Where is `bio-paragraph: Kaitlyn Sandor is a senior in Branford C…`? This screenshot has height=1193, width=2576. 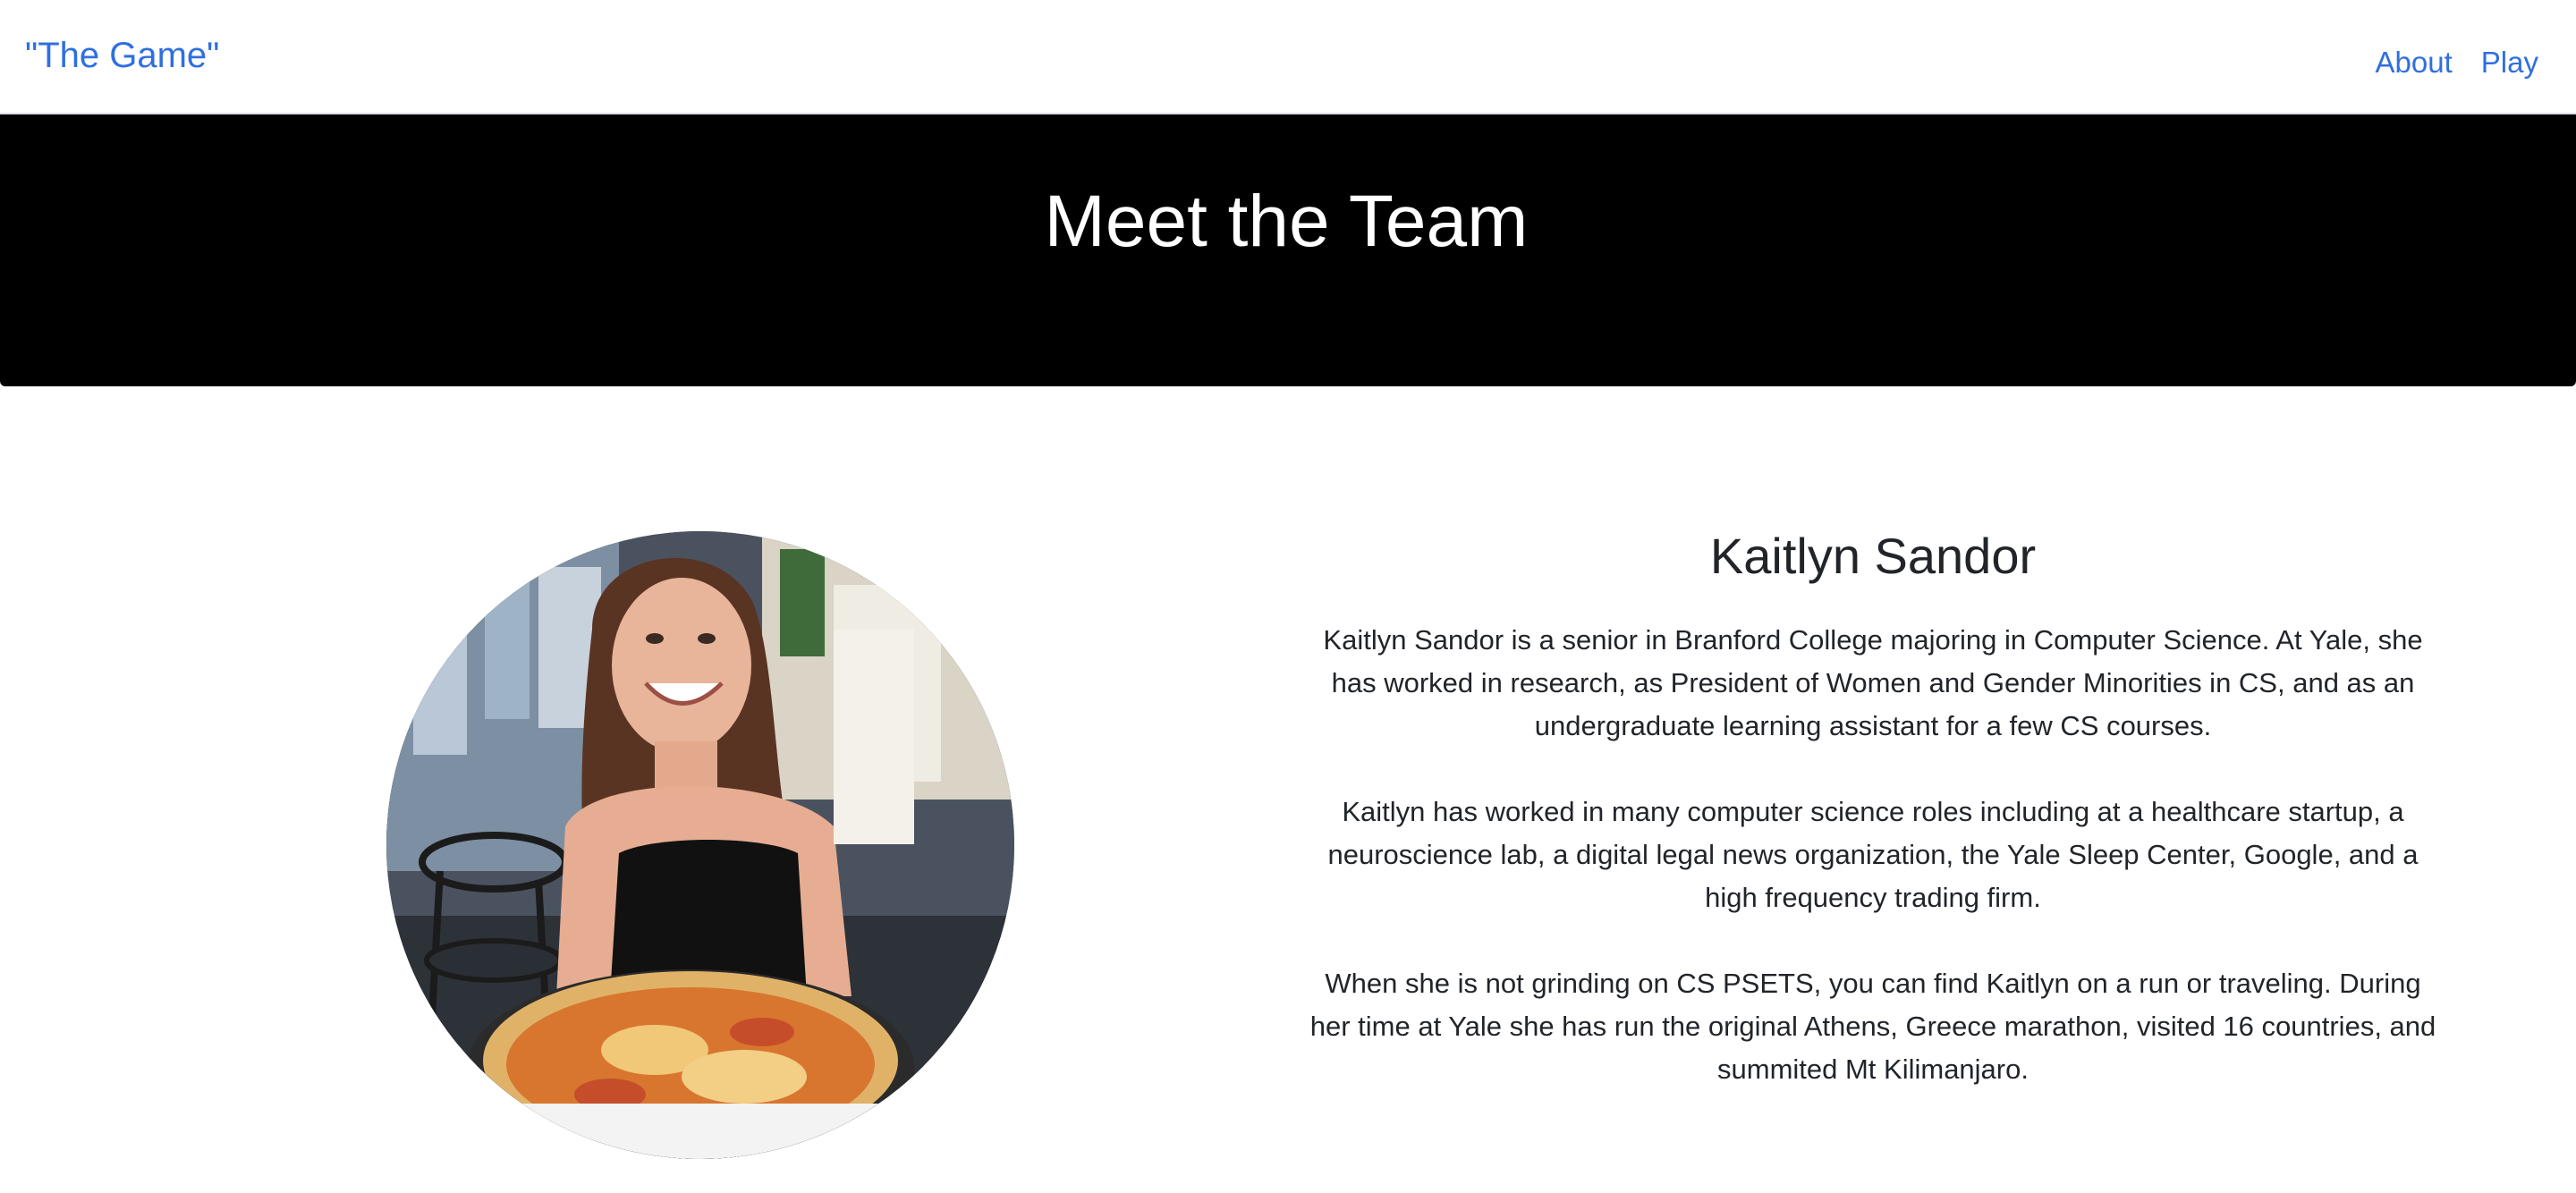 bio-paragraph: Kaitlyn Sandor is a senior in Branford C… is located at coordinates (1873, 683).